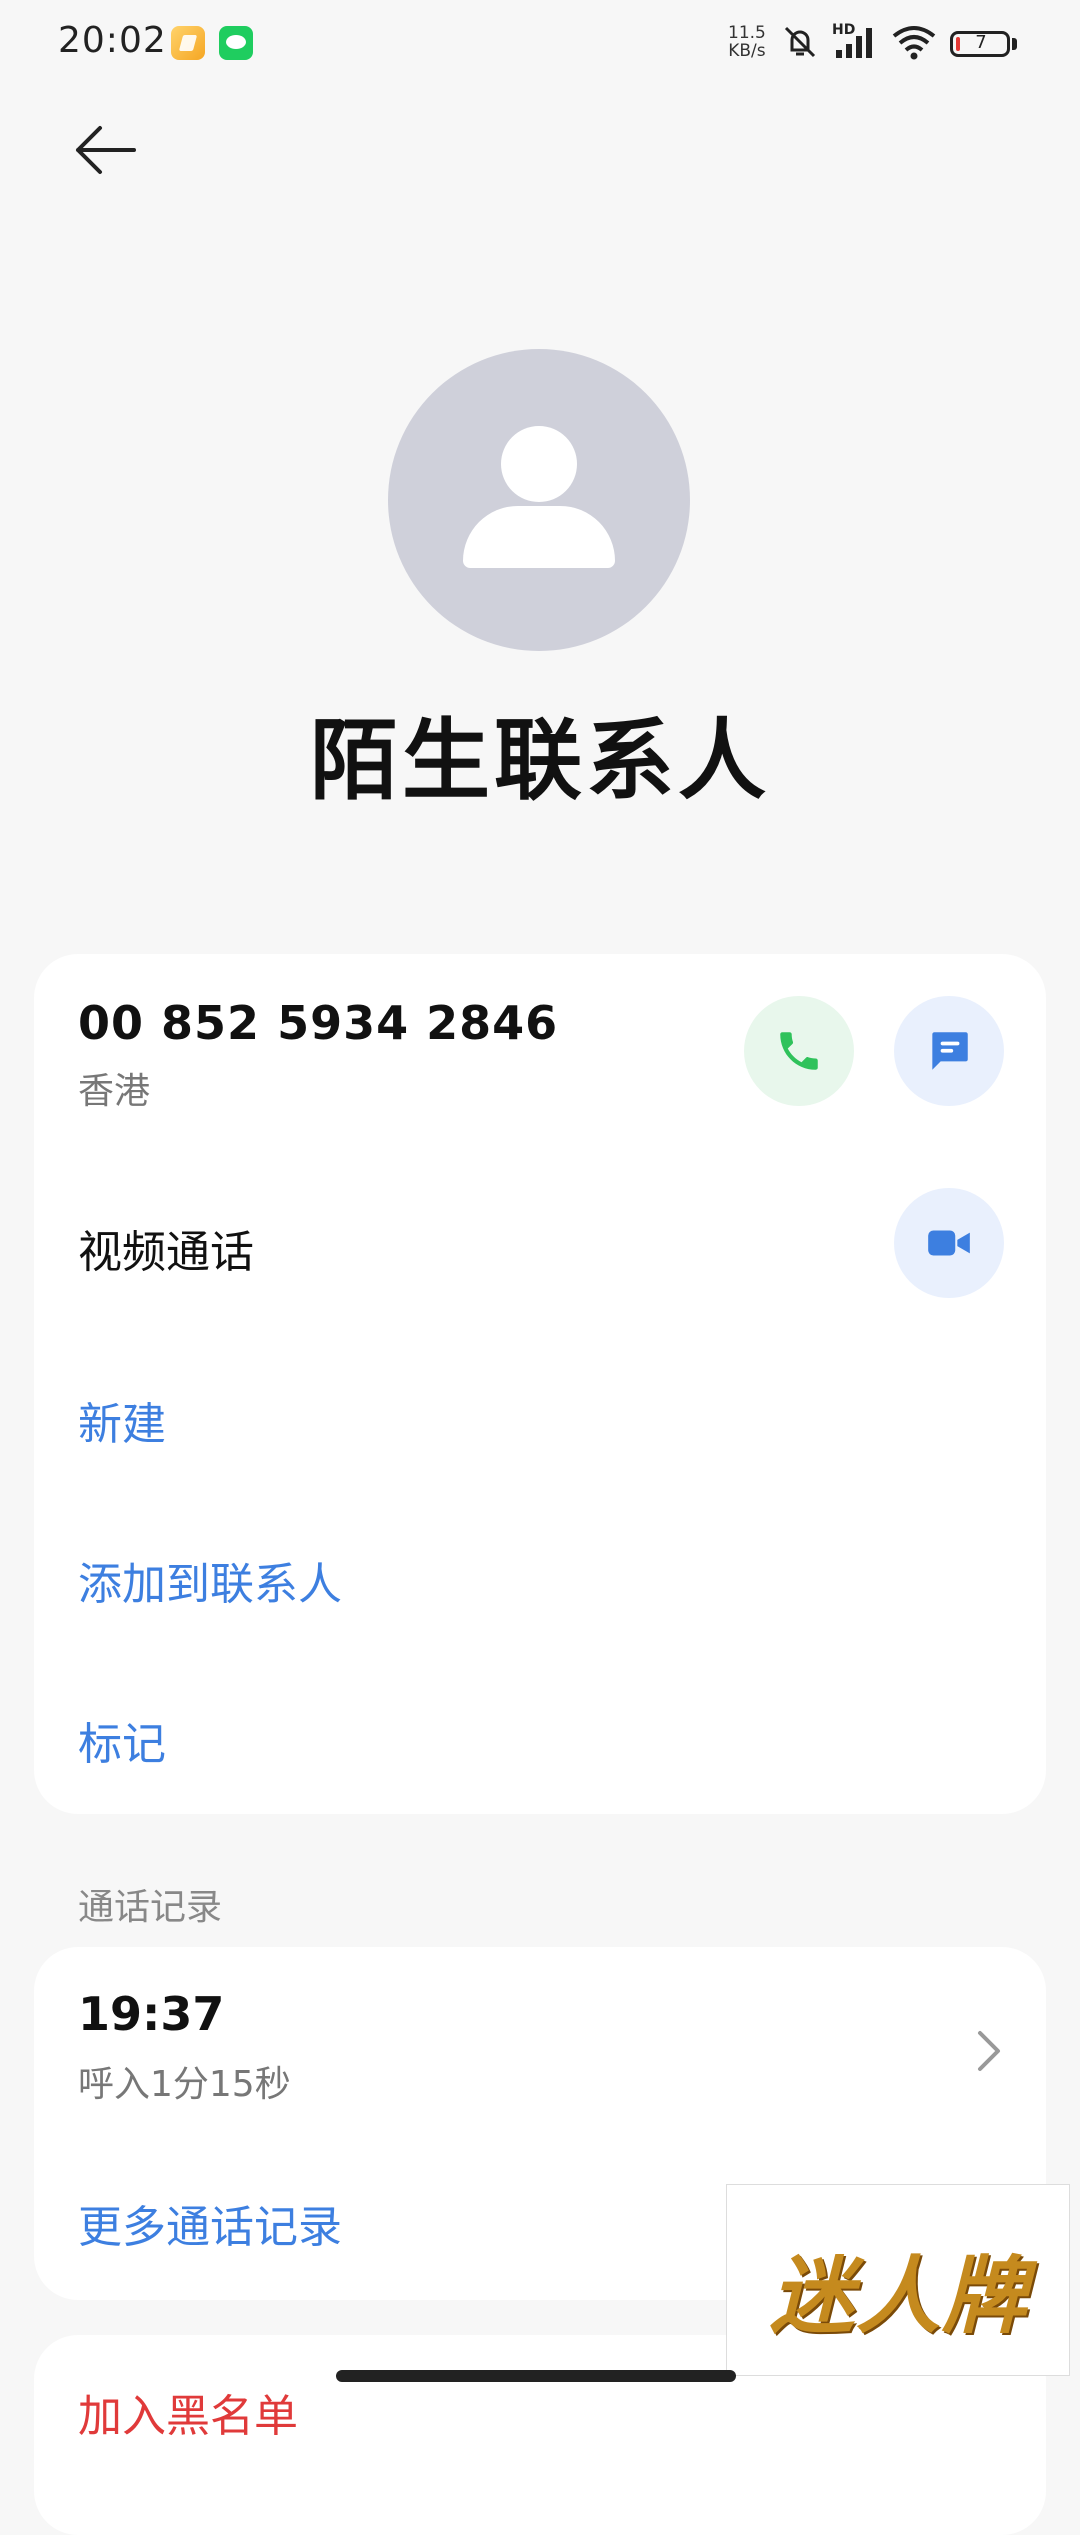 The image size is (1080, 2535). Describe the element at coordinates (236, 43) in the screenshot. I see `wechat-icon` at that location.